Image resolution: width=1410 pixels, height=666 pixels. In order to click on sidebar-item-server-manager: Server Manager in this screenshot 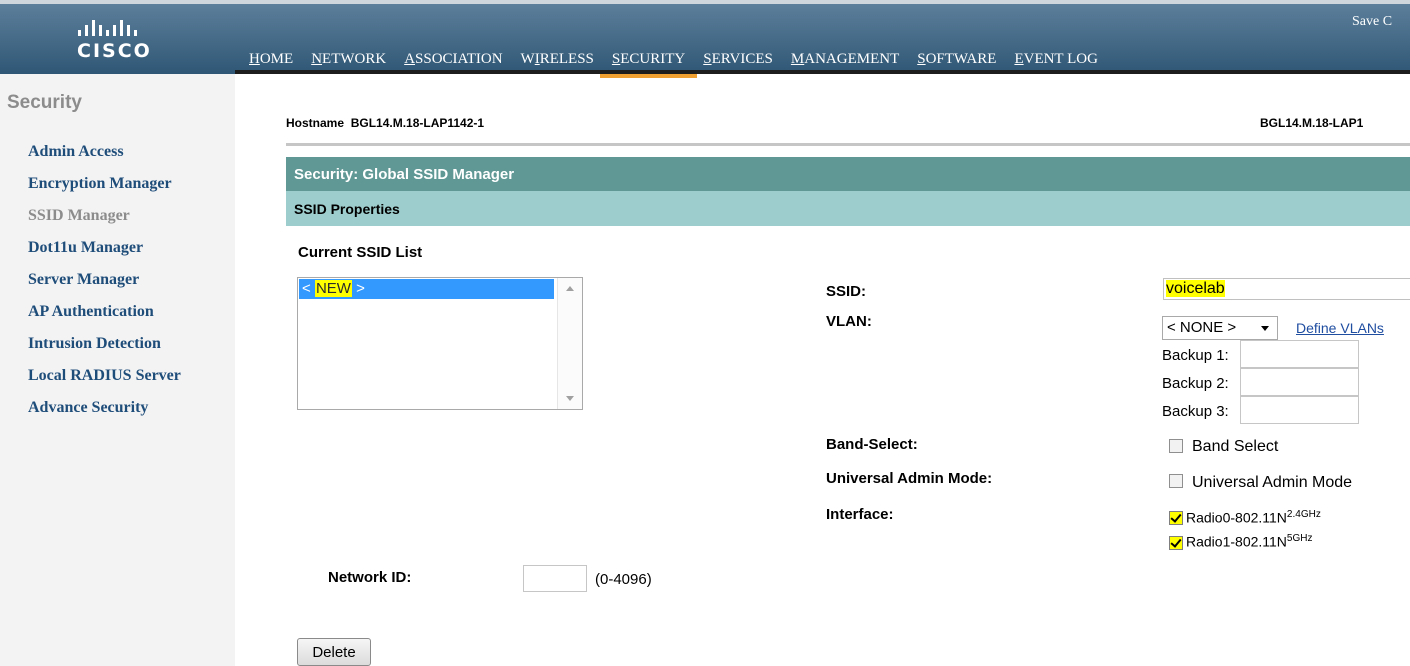, I will do `click(104, 287)`.